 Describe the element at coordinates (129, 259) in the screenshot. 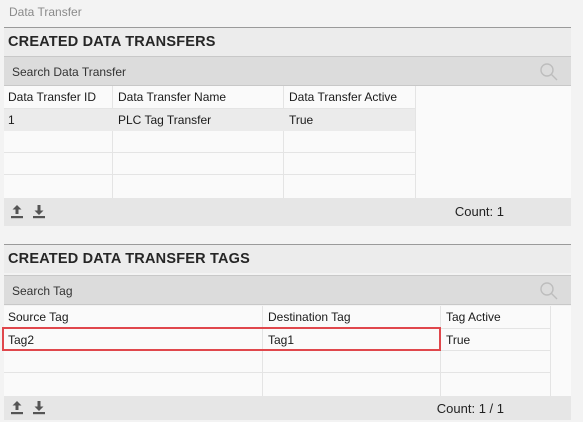

I see `tags-title-text: CREATED DATA TRANSFER TAGS` at that location.